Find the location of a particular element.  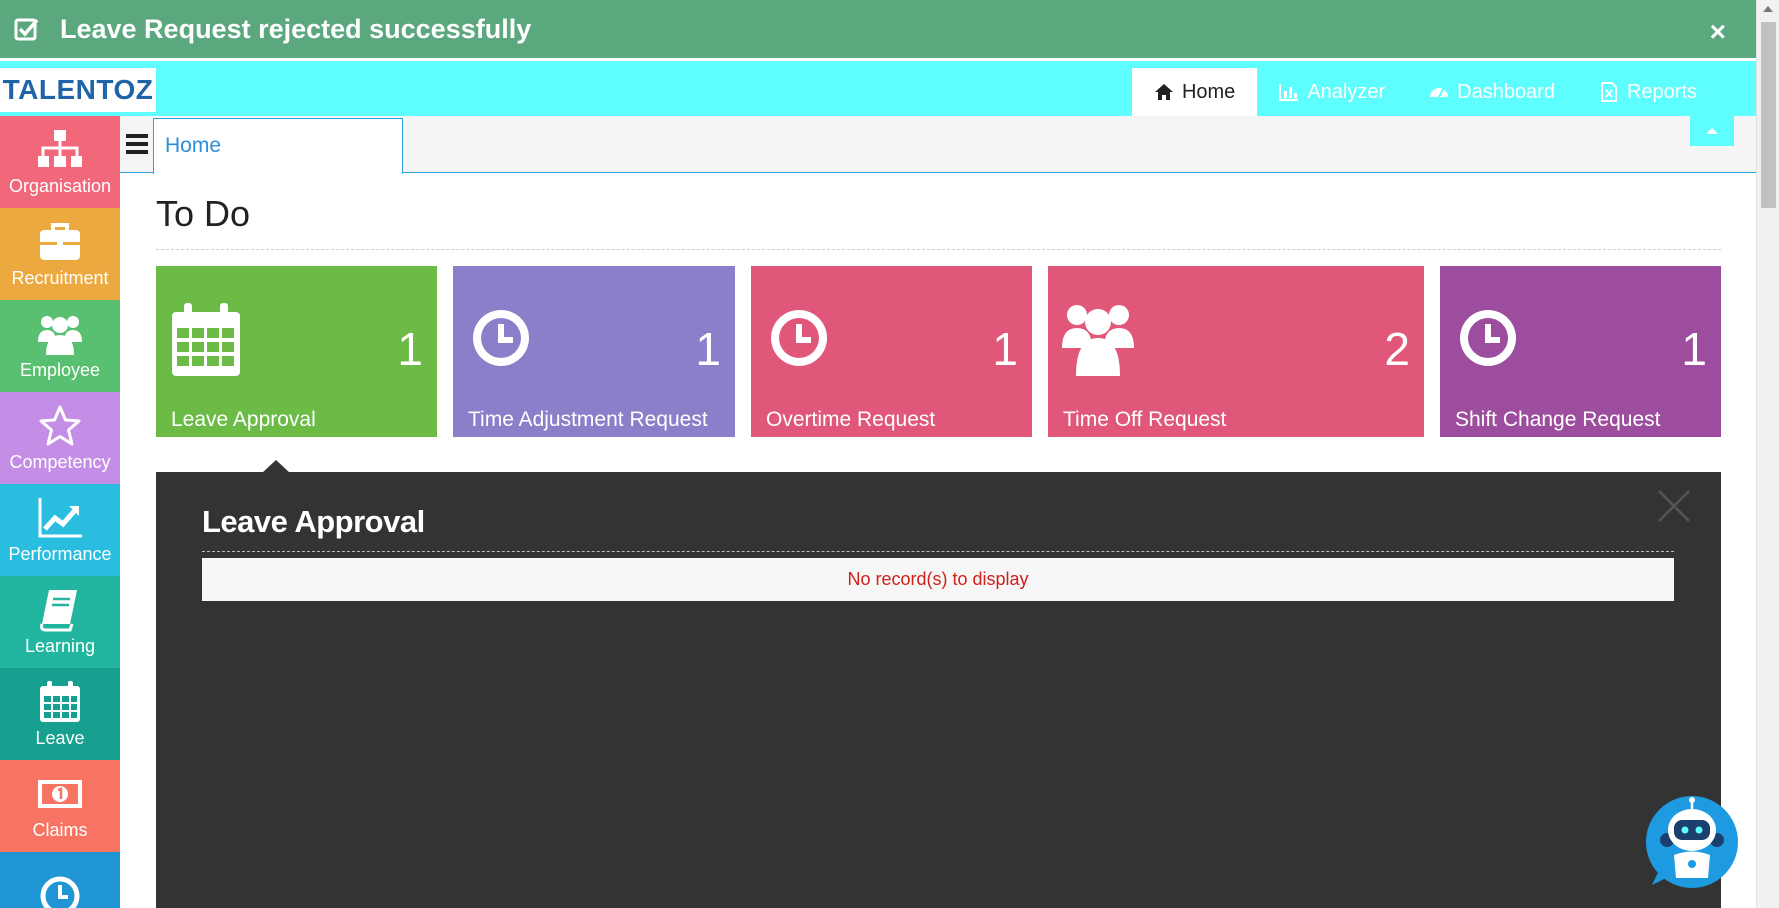

caret-up-icon is located at coordinates (1712, 131).